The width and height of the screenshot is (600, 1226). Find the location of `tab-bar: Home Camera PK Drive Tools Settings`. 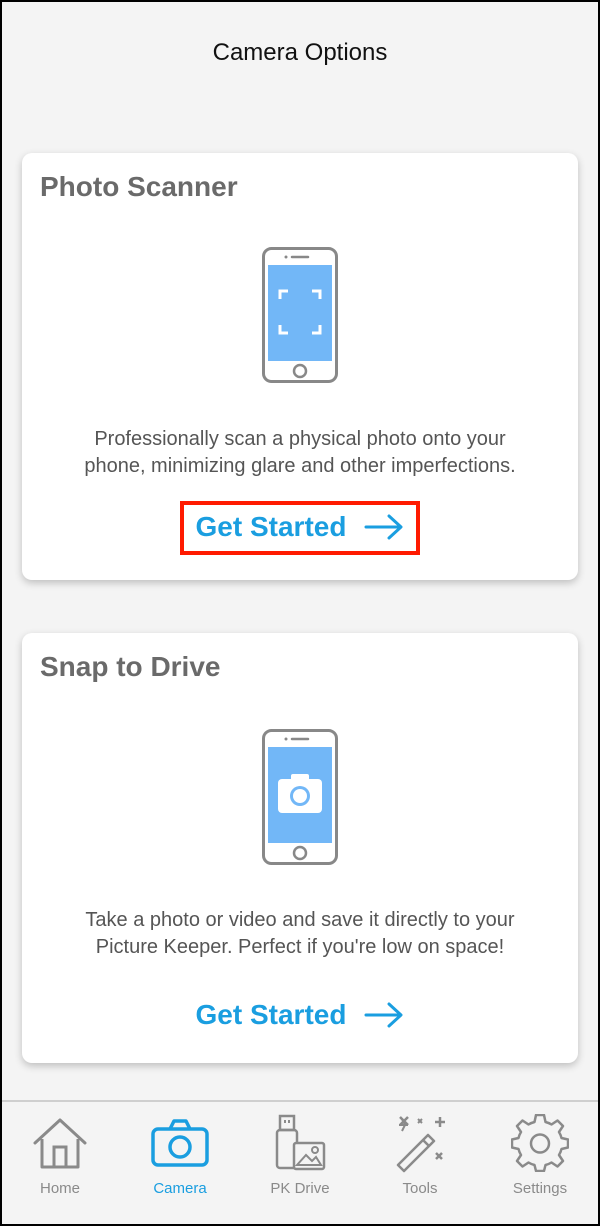

tab-bar: Home Camera PK Drive Tools Settings is located at coordinates (300, 1163).